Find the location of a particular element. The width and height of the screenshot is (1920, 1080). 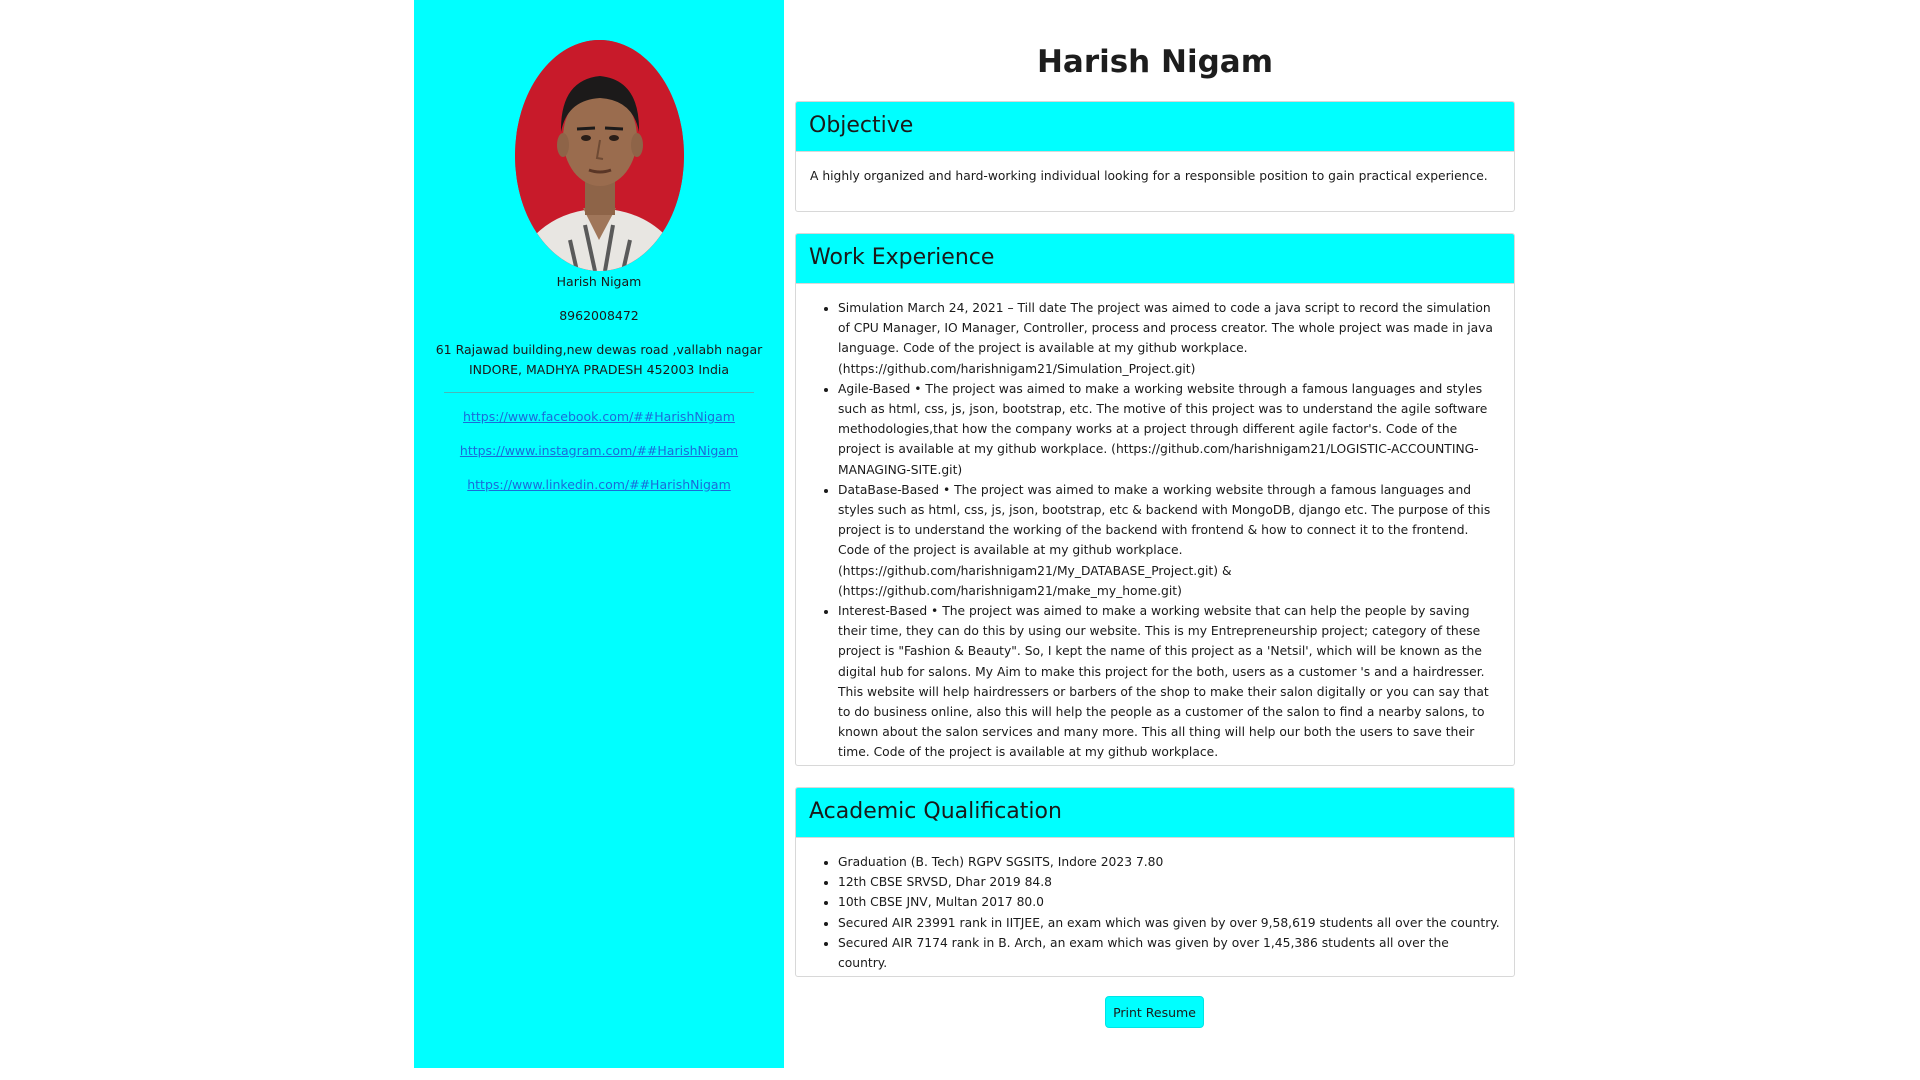

list-item: 12th CBSE SRVSD, Dhar 2019 84.8 is located at coordinates (1169, 882).